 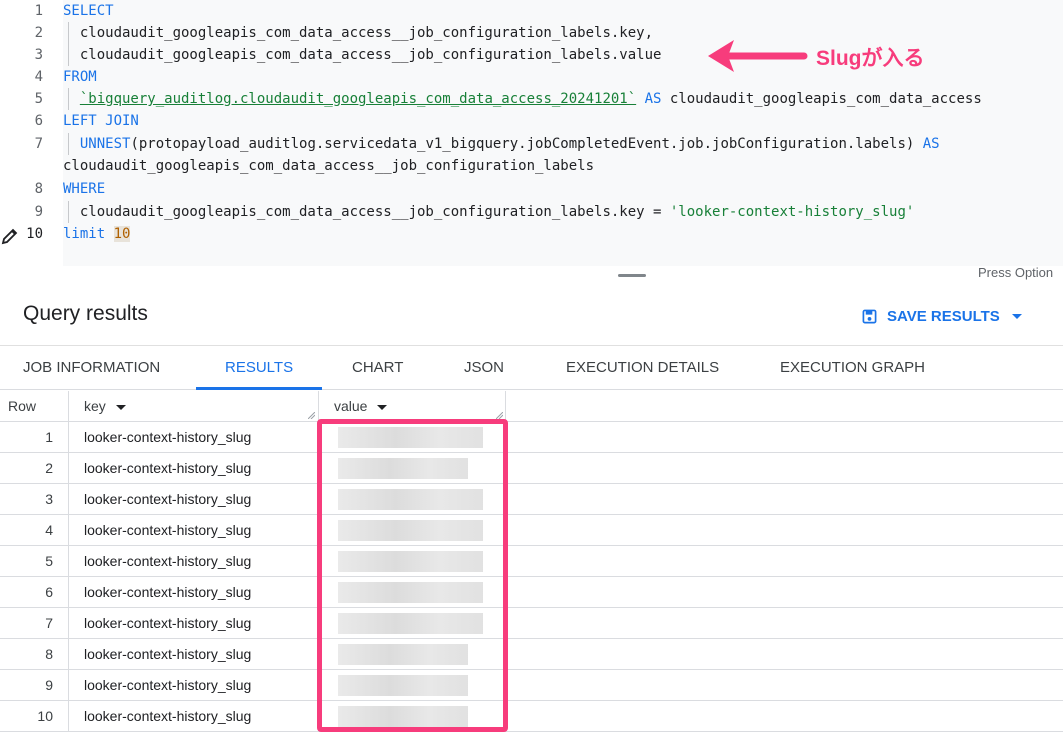 I want to click on line-number: 9, so click(x=38, y=212).